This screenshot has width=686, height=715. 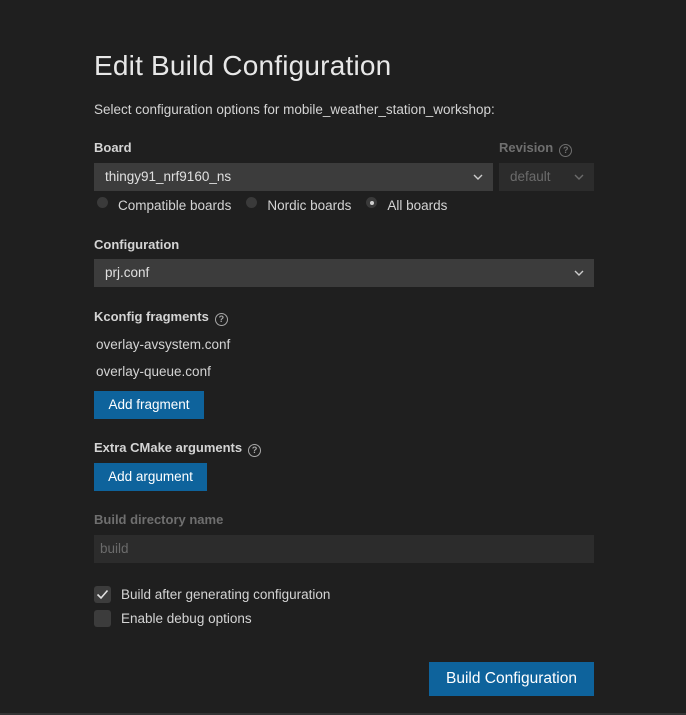 What do you see at coordinates (175, 205) in the screenshot?
I see `radio-label: Compatible boards` at bounding box center [175, 205].